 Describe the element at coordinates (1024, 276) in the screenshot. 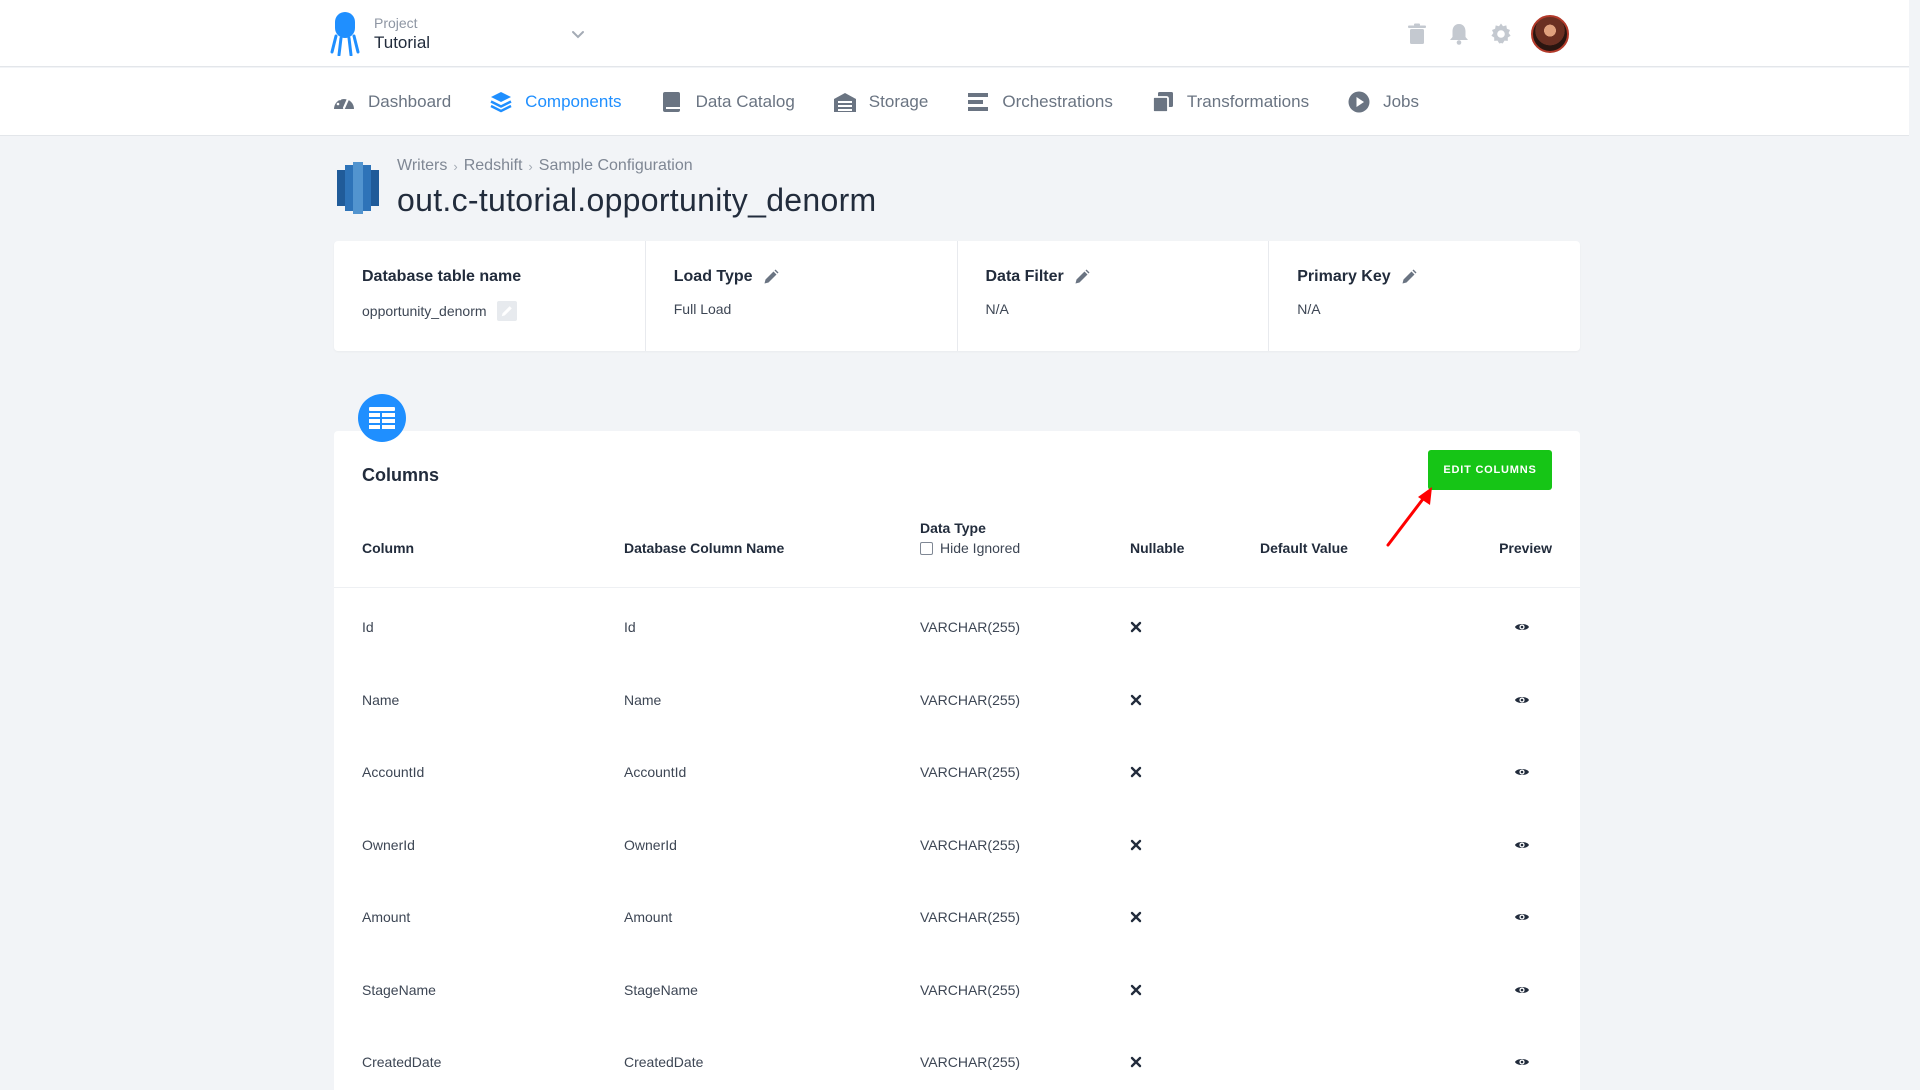

I see `data-filter-label: Data Filter` at that location.